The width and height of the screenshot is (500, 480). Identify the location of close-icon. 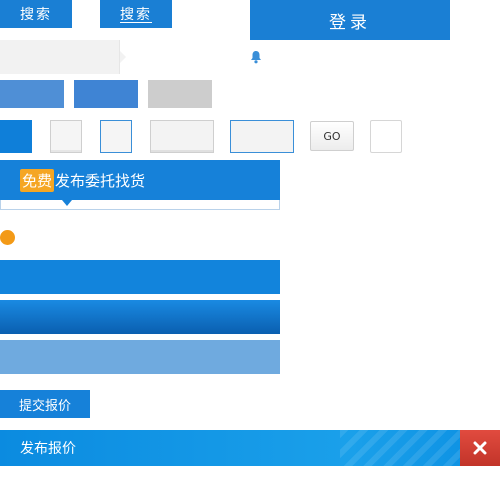
(480, 448).